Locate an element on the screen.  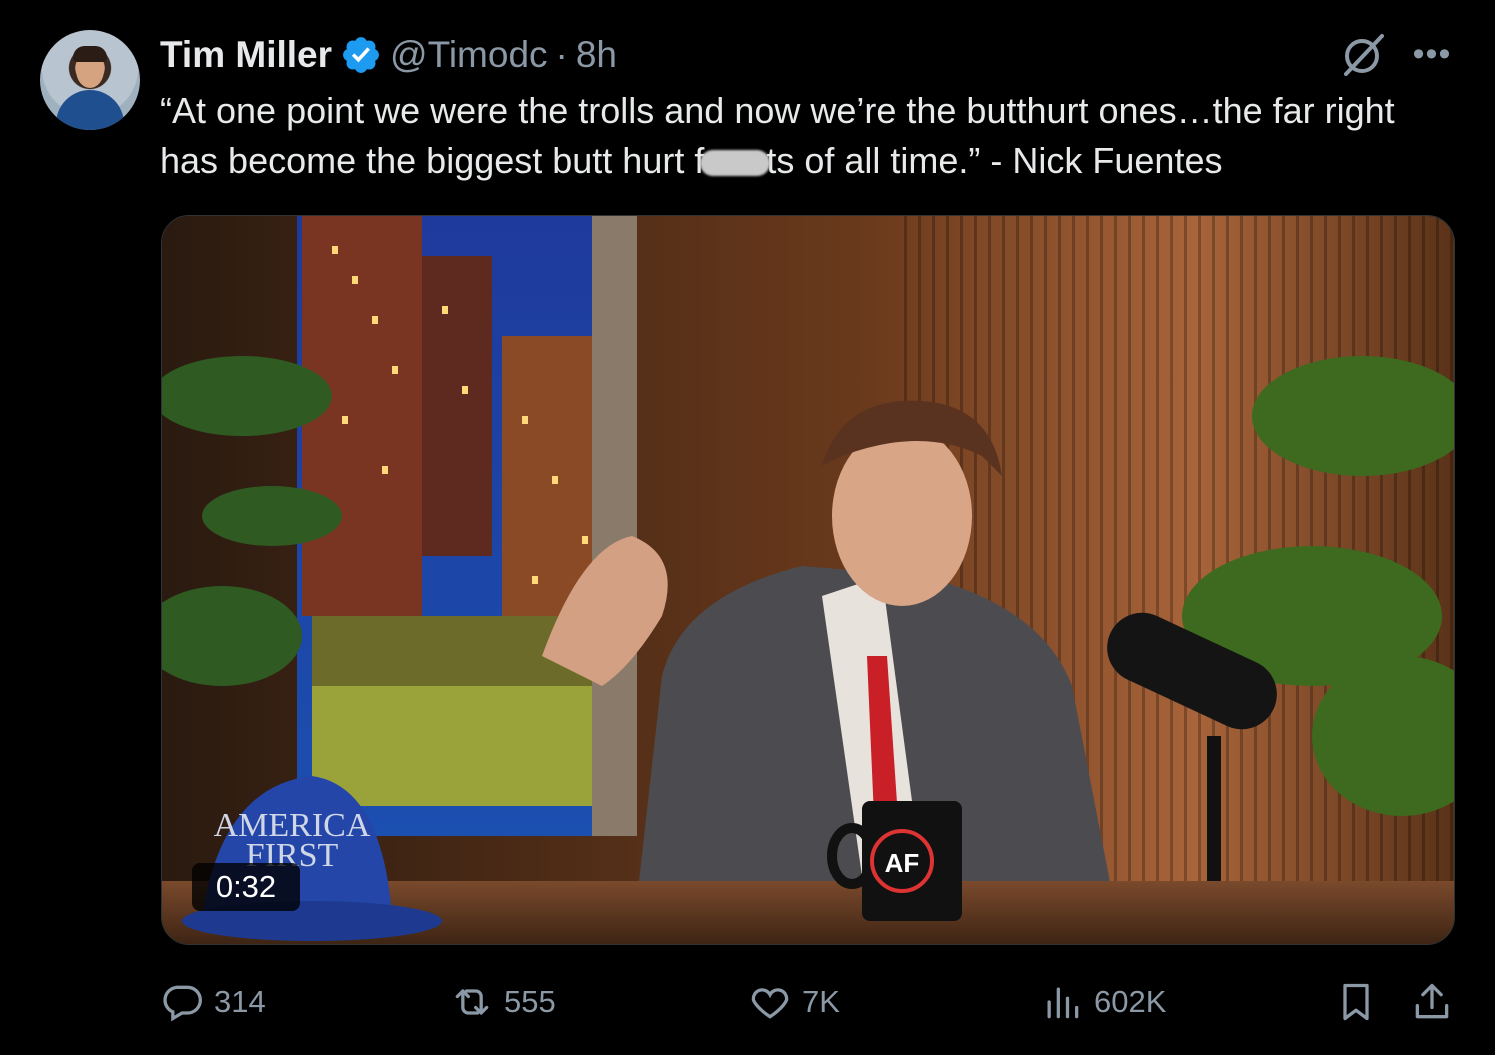
repost-button: 555 is located at coordinates (503, 1002).